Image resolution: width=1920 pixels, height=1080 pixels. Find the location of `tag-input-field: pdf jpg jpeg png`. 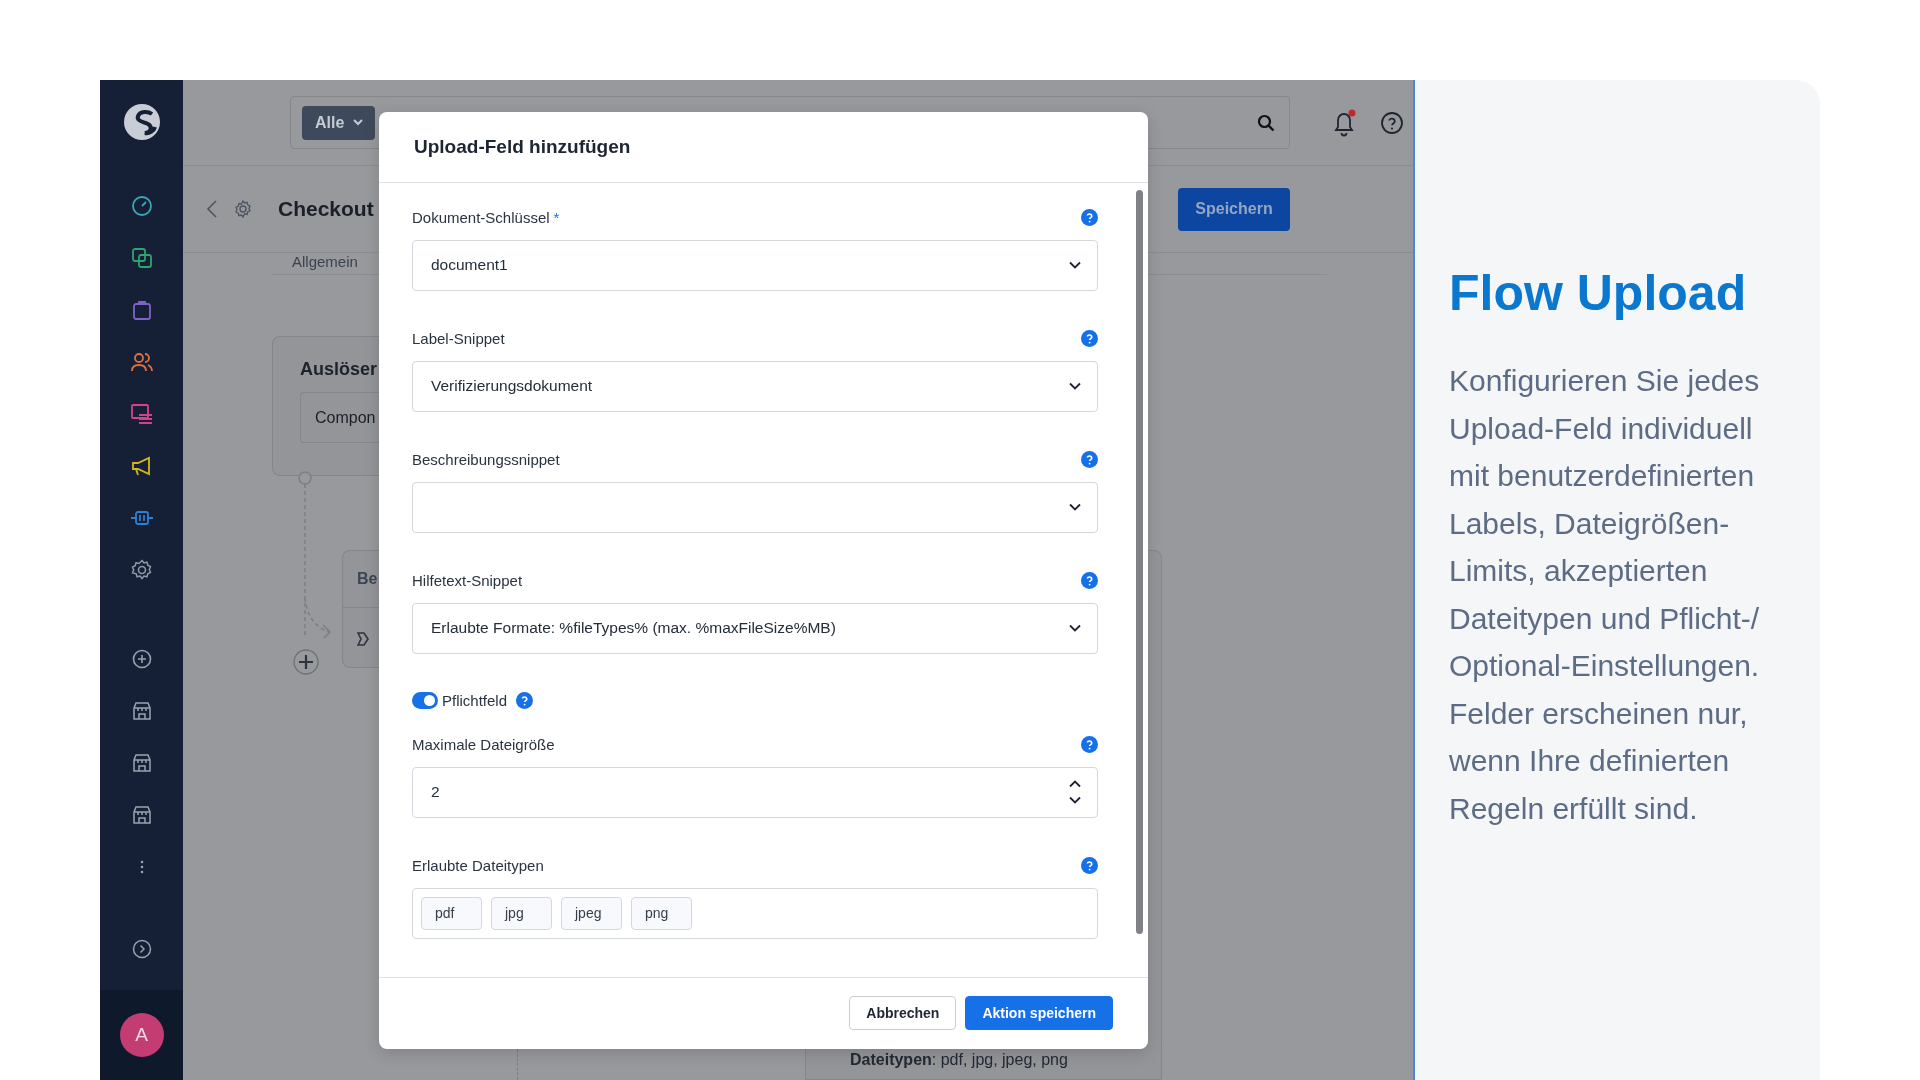

tag-input-field: pdf jpg jpeg png is located at coordinates (755, 913).